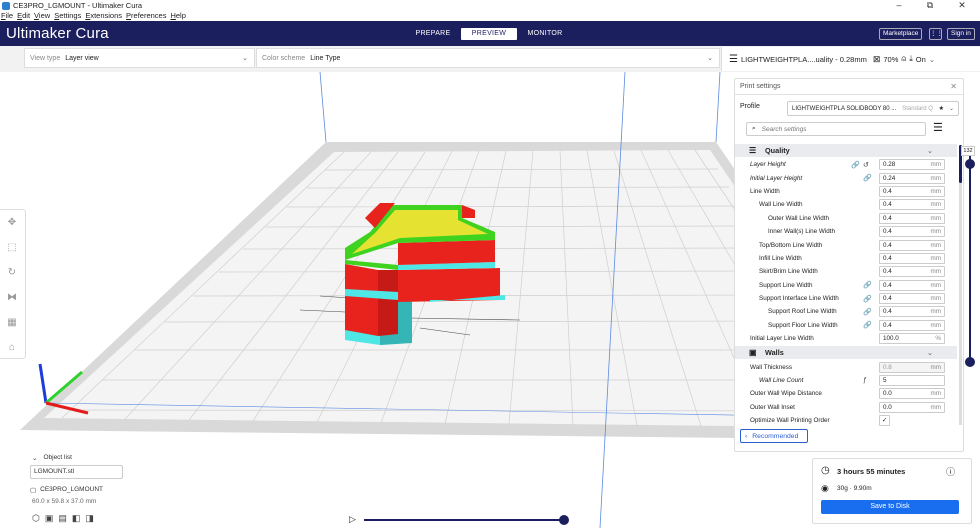 The width and height of the screenshot is (980, 528). I want to click on color-scheme-value: Line Type, so click(325, 58).